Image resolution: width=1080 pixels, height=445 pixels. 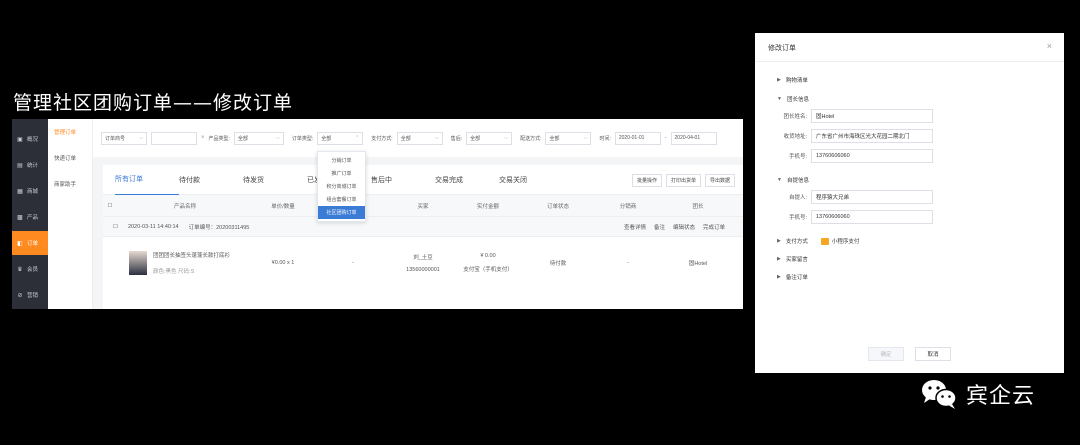 What do you see at coordinates (419, 138) in the screenshot?
I see `pay-method-select: 全部 ⌵` at bounding box center [419, 138].